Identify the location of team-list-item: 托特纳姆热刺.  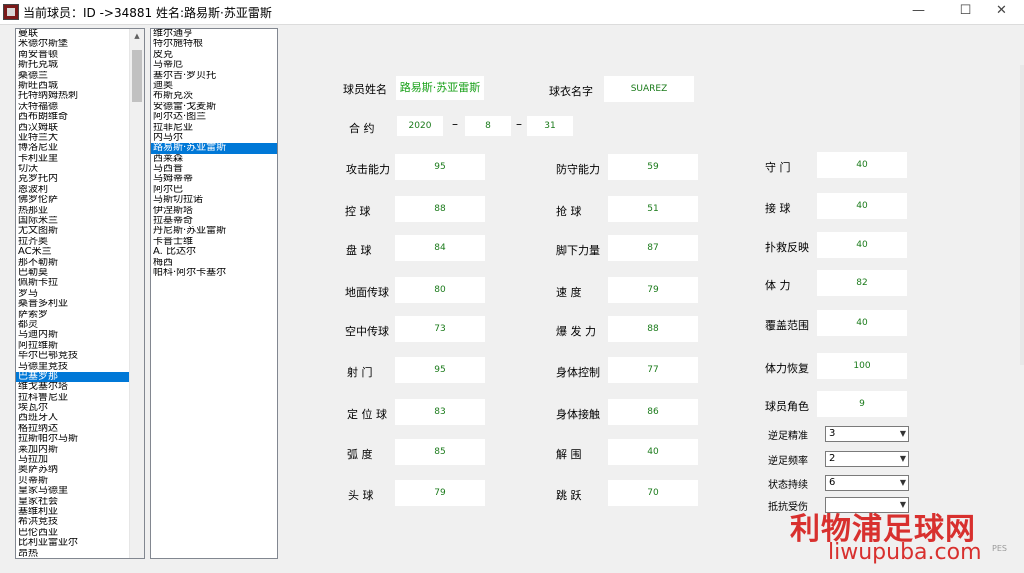
(80, 96).